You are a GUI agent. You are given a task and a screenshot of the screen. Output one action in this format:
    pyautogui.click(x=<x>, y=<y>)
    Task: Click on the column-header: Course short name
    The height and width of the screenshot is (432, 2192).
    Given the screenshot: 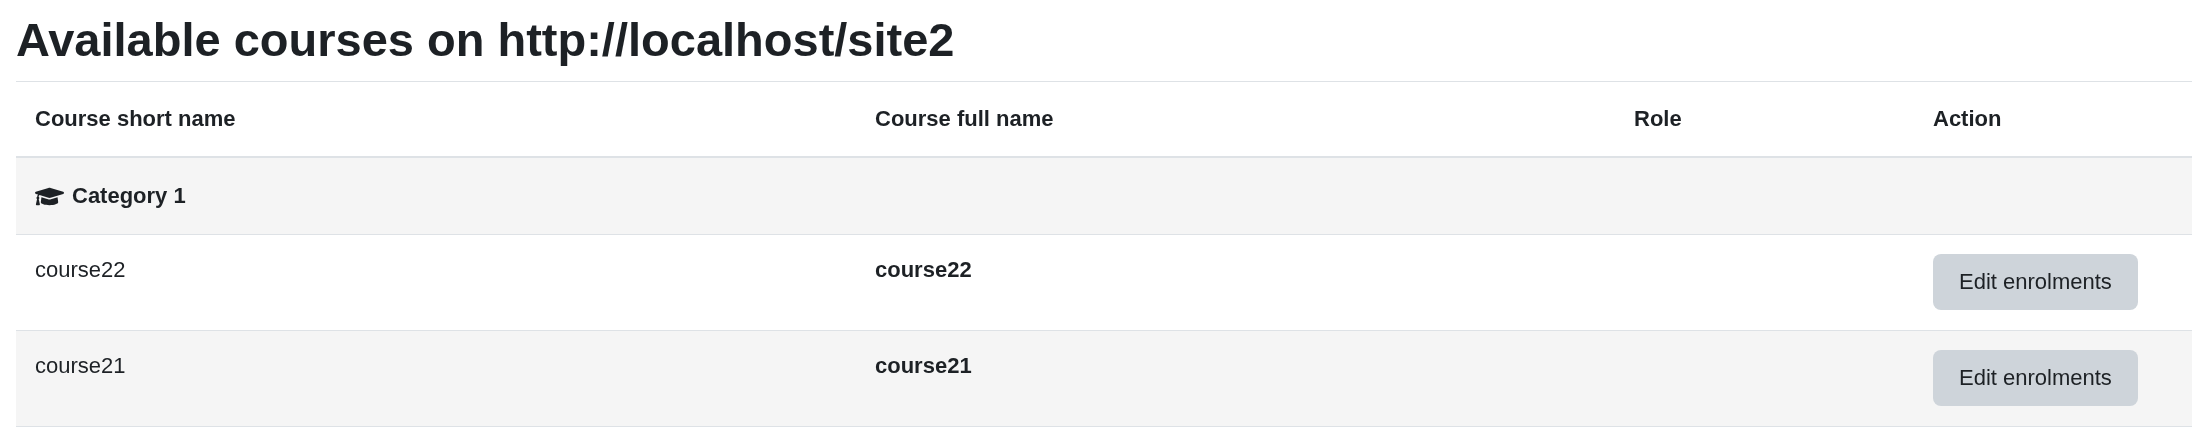 What is the action you would take?
    pyautogui.click(x=135, y=119)
    